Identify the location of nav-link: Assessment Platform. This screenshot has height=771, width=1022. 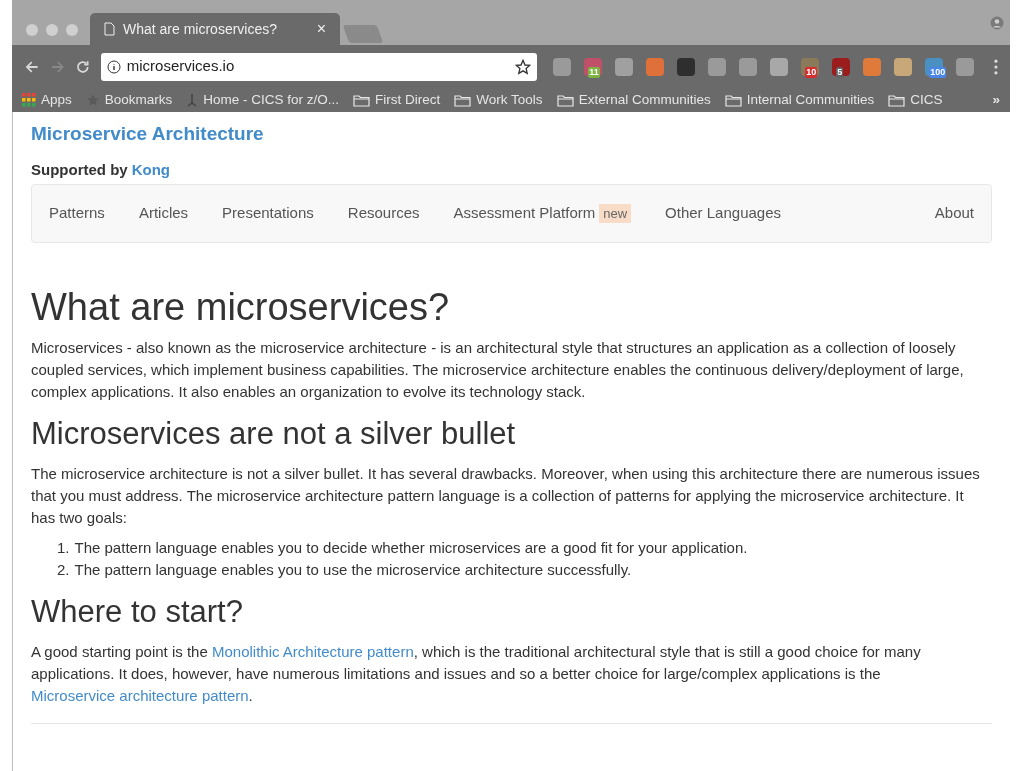
(524, 213).